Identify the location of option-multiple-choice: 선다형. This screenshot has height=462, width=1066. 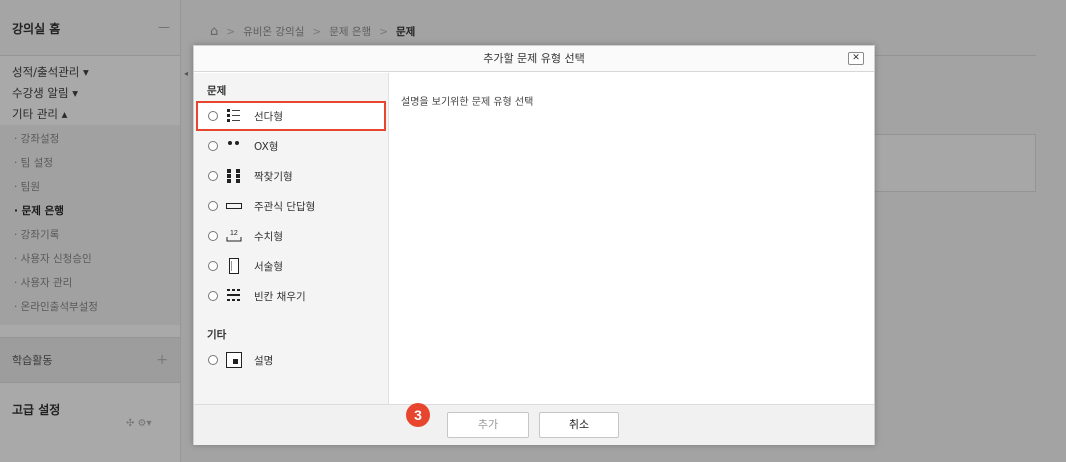
(291, 116).